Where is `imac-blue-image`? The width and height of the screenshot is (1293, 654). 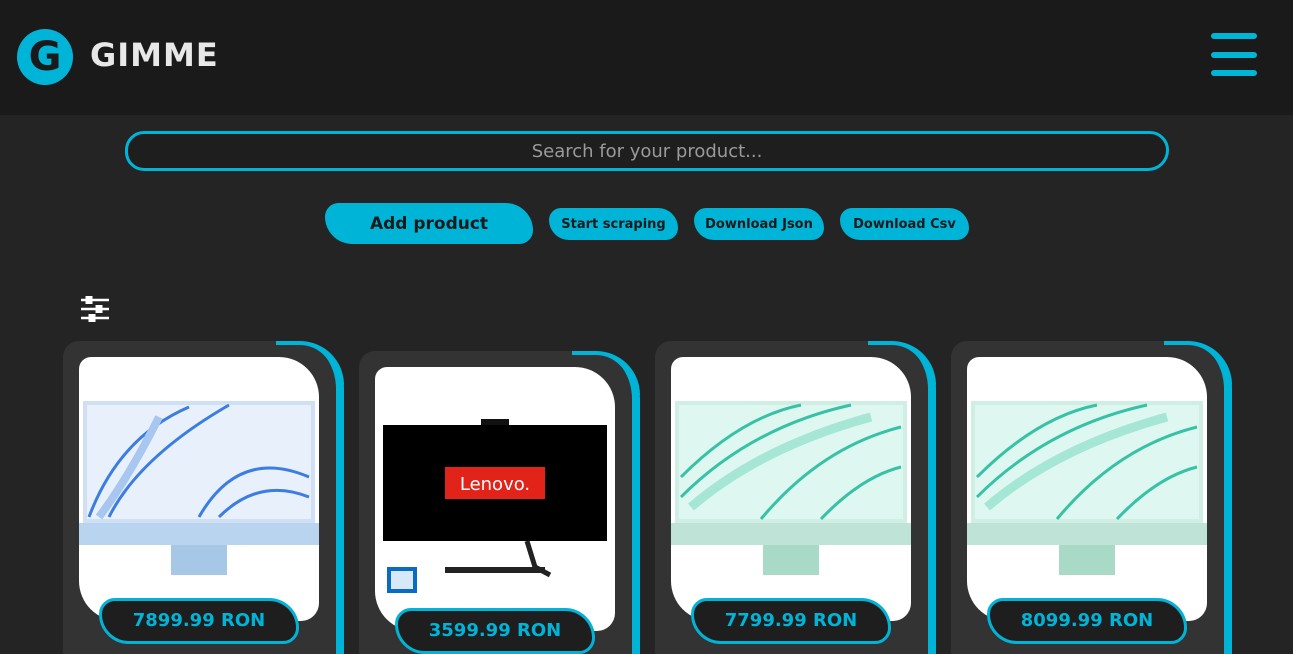 imac-blue-image is located at coordinates (199, 488).